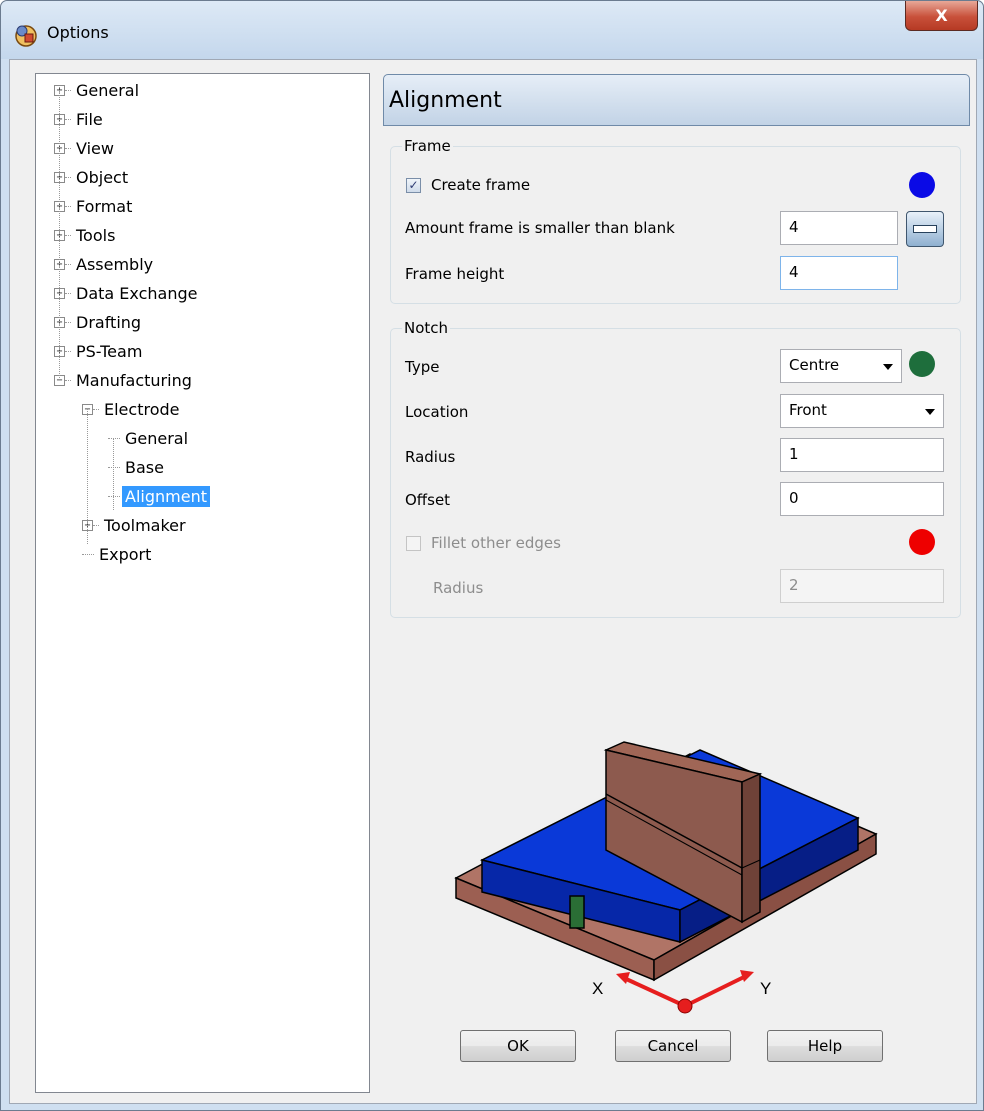 This screenshot has height=1111, width=984. Describe the element at coordinates (125, 554) in the screenshot. I see `tree-item-label: Export` at that location.